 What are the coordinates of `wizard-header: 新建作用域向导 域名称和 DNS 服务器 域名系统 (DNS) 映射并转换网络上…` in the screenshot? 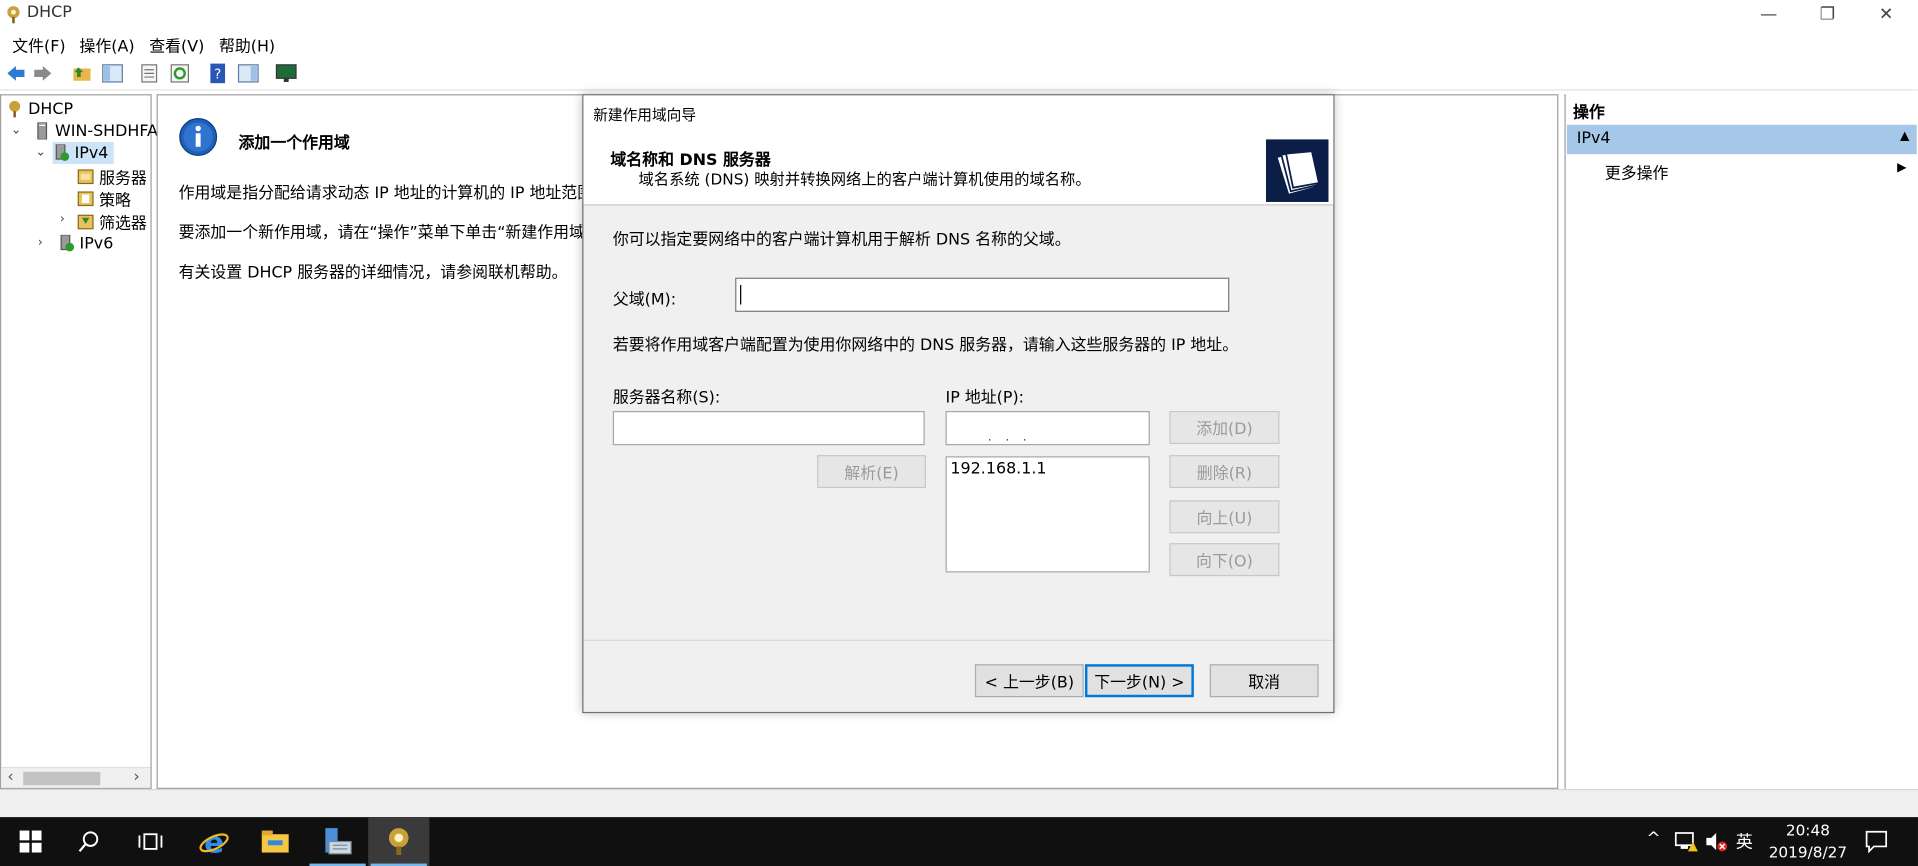 It's located at (958, 150).